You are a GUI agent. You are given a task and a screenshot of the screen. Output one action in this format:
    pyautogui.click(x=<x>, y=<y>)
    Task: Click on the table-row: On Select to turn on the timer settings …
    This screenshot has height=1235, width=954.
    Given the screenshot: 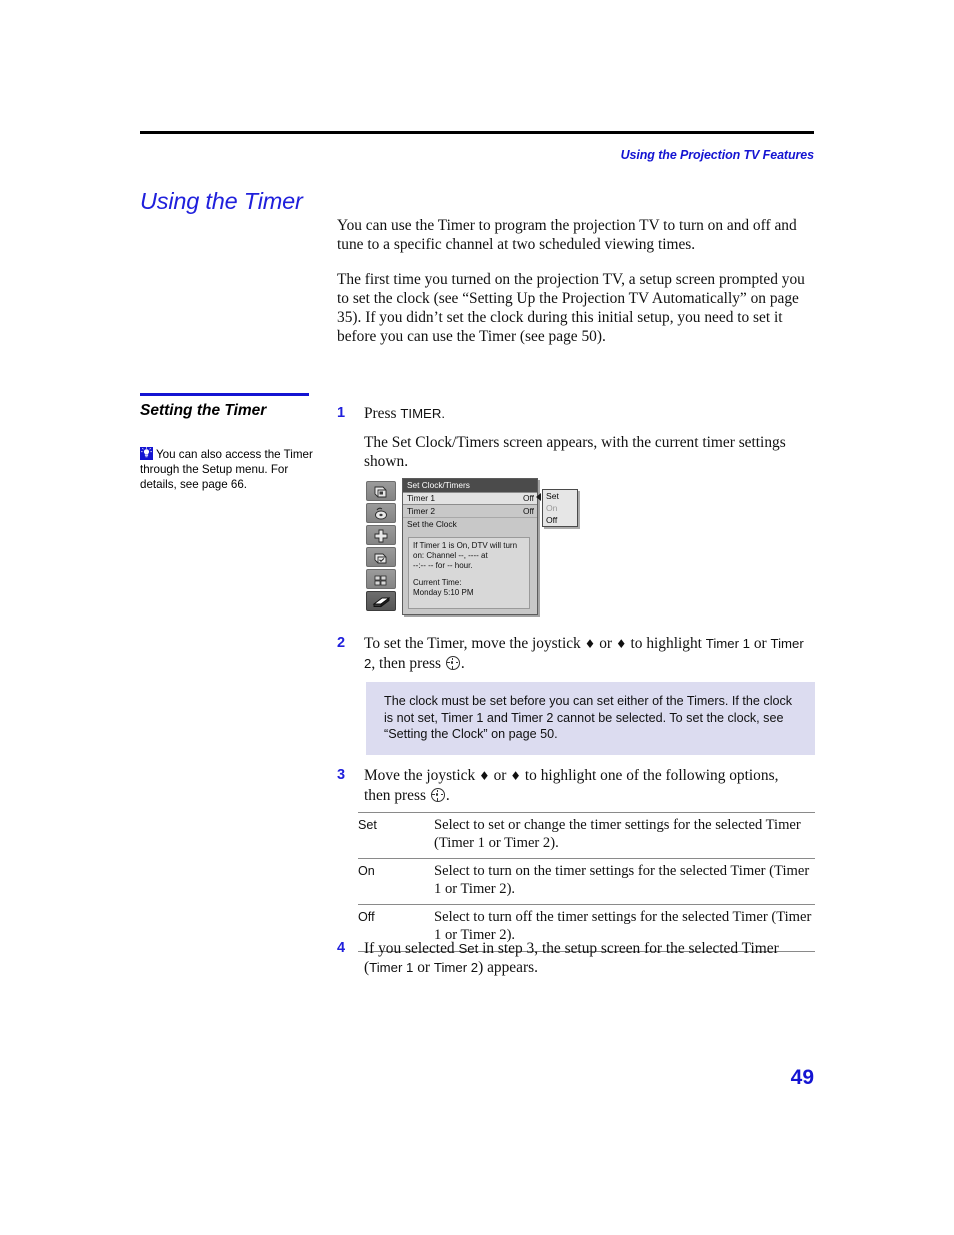 What is the action you would take?
    pyautogui.click(x=586, y=881)
    